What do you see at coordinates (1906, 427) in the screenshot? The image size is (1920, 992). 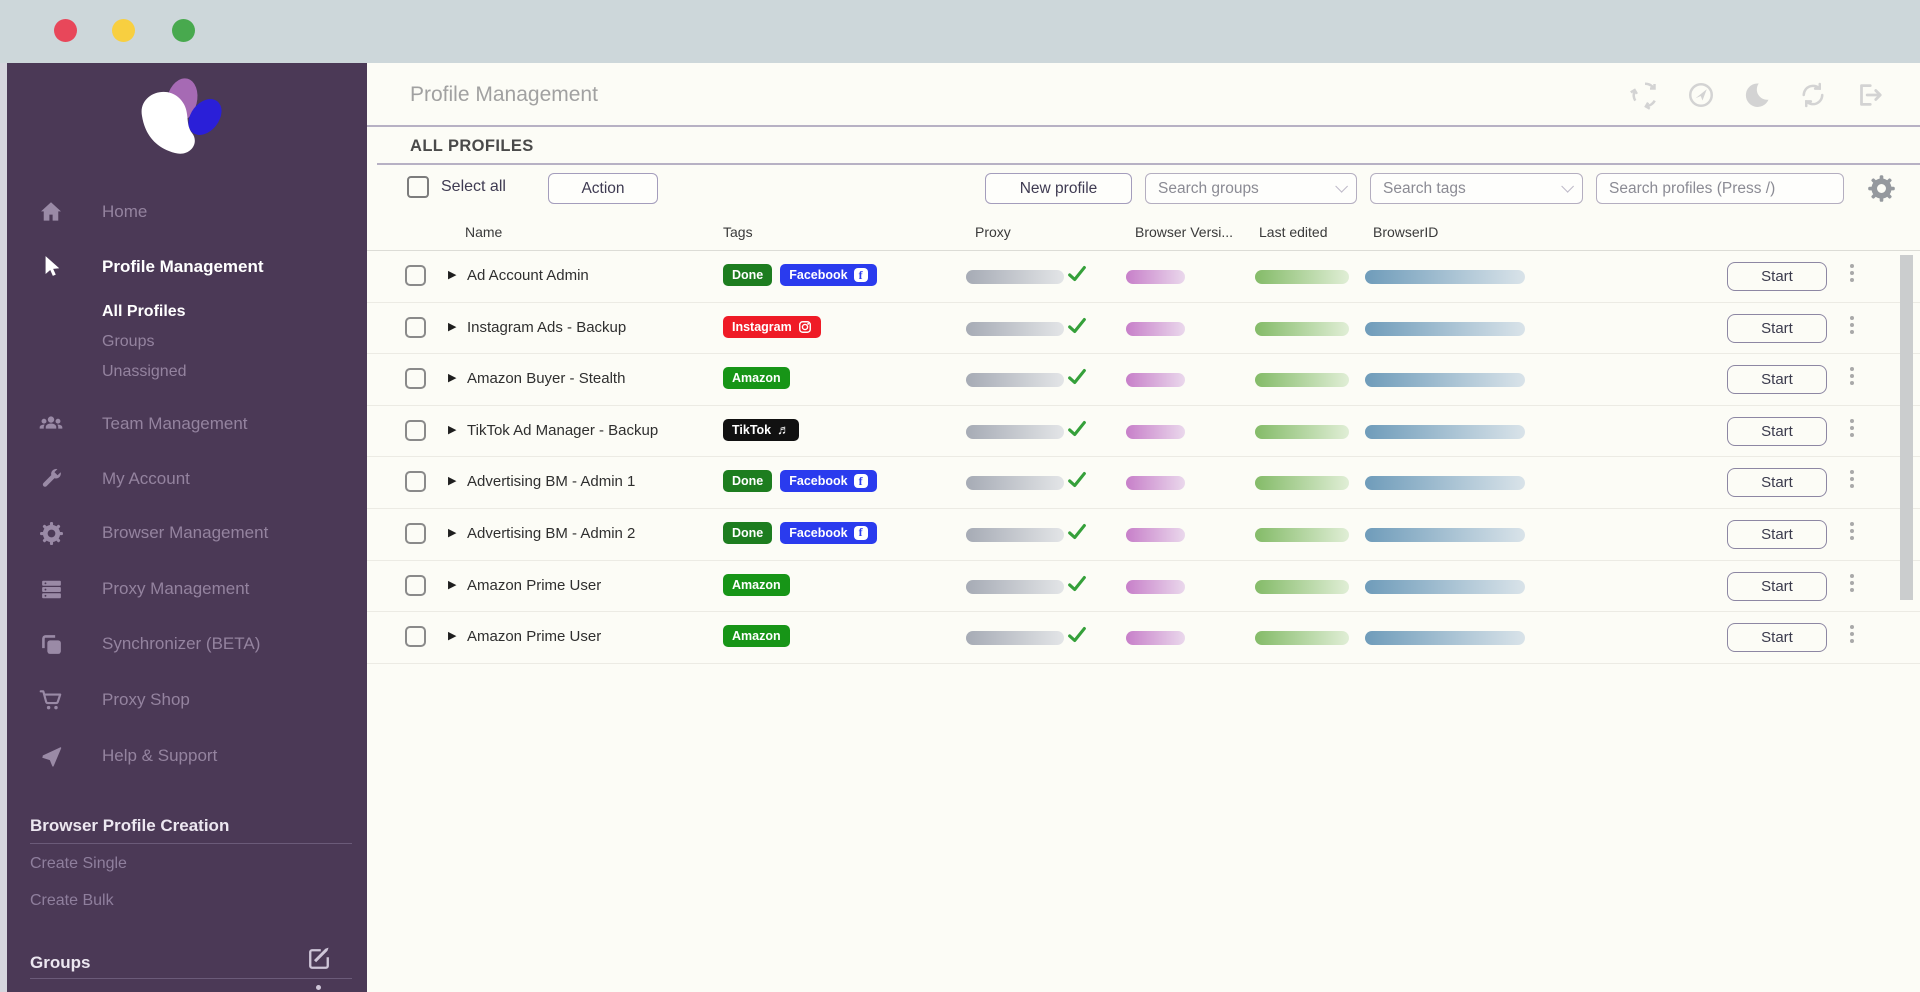 I see `vertical-scrollbar` at bounding box center [1906, 427].